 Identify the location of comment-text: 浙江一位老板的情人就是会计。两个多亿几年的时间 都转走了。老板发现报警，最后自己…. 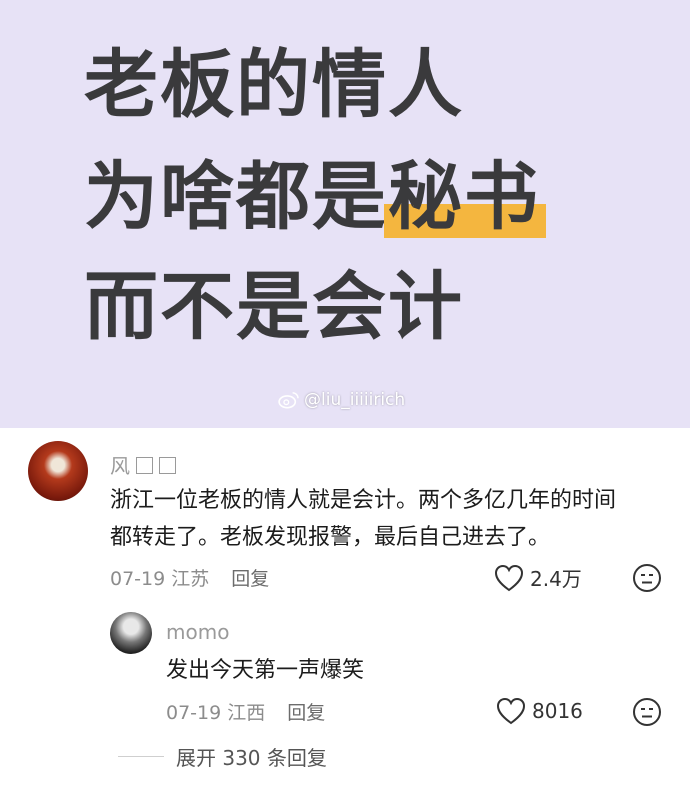
(363, 519).